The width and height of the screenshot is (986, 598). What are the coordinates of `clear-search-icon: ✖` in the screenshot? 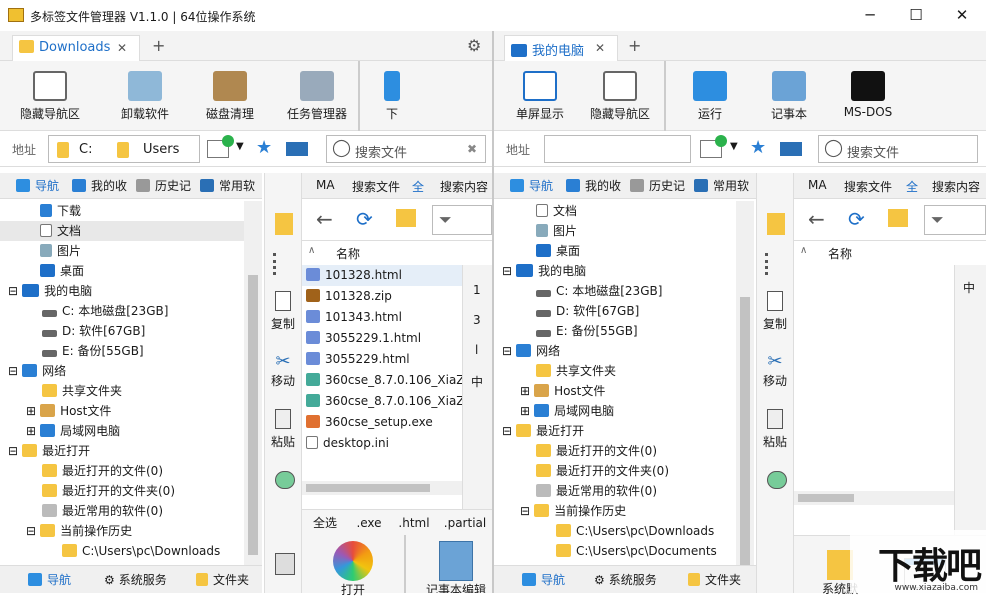 It's located at (472, 149).